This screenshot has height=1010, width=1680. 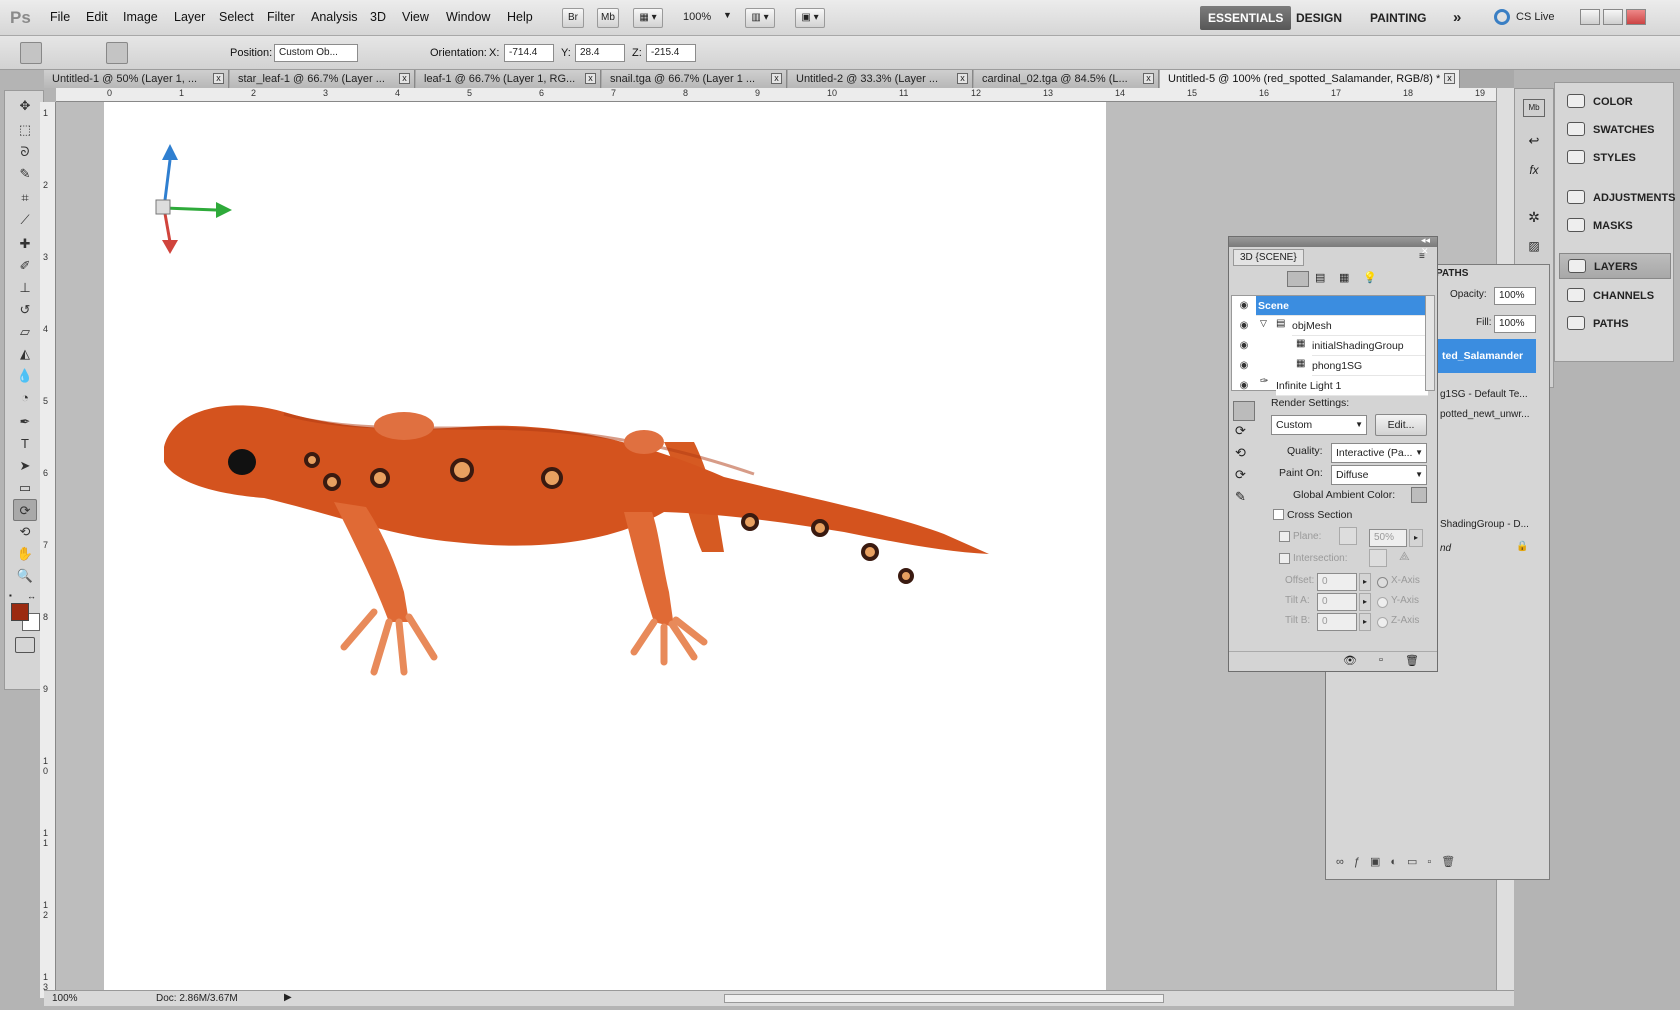 I want to click on scene-filter-icon, so click(x=1298, y=279).